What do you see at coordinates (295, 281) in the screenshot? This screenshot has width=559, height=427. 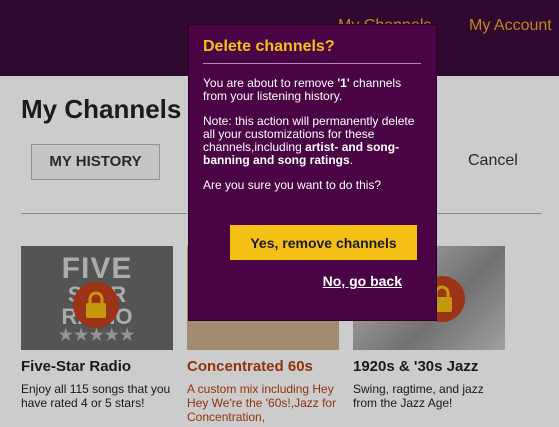 I see `go-back-link: No, go back` at bounding box center [295, 281].